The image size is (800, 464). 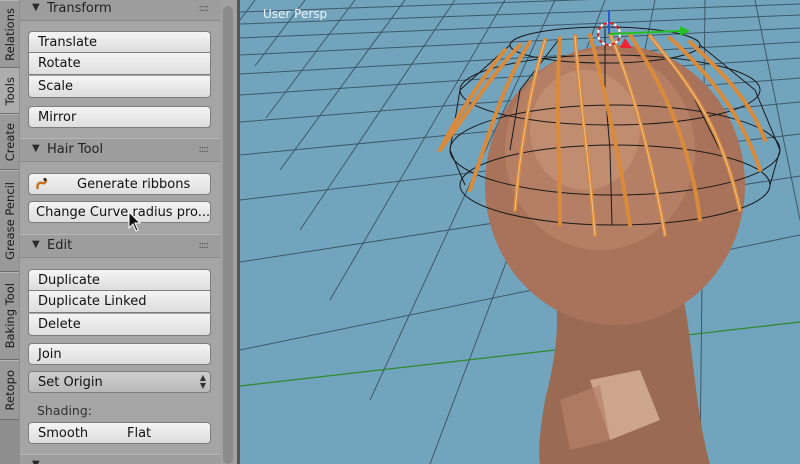 What do you see at coordinates (63, 433) in the screenshot?
I see `smooth-label: Smooth` at bounding box center [63, 433].